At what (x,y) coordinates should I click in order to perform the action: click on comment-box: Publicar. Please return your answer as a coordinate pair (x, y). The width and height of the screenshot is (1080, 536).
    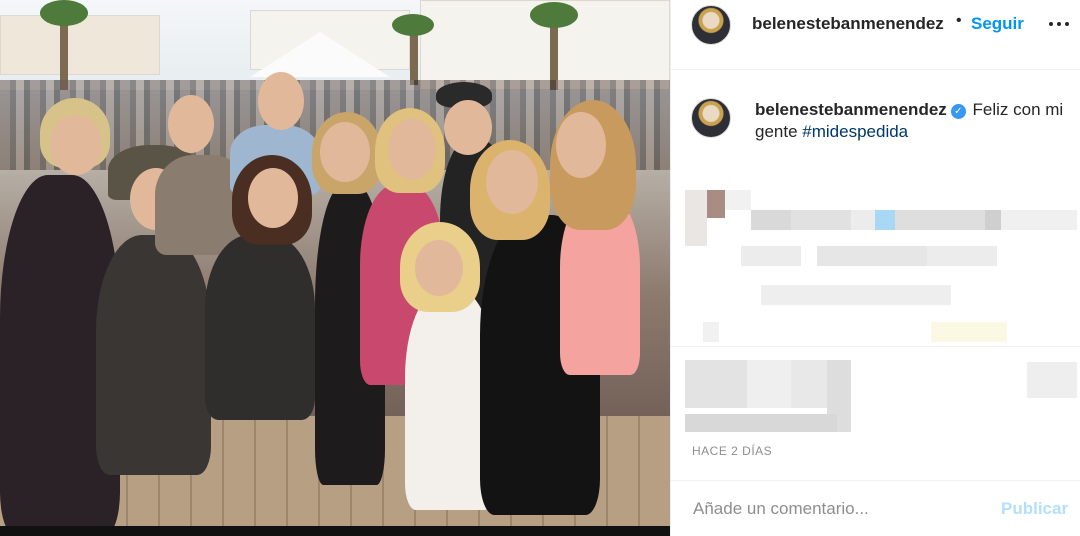
    Looking at the image, I should click on (875, 508).